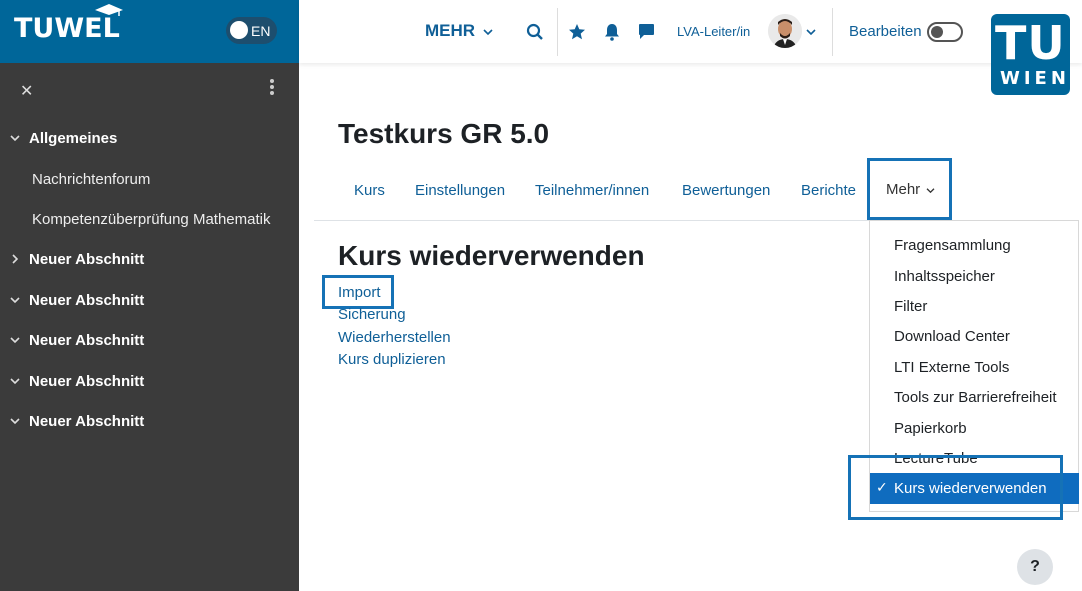 The width and height of the screenshot is (1082, 591). Describe the element at coordinates (73, 138) in the screenshot. I see `section-label: Allgemeines` at that location.